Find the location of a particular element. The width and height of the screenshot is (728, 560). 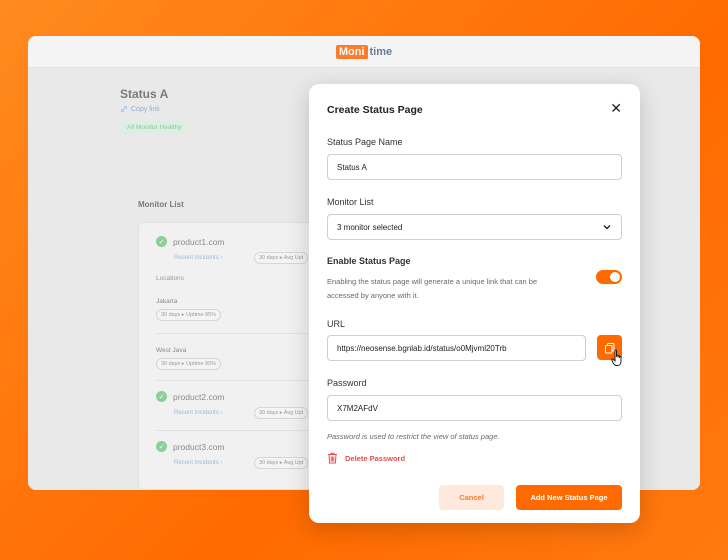

monitor-name: product2.com is located at coordinates (199, 396).